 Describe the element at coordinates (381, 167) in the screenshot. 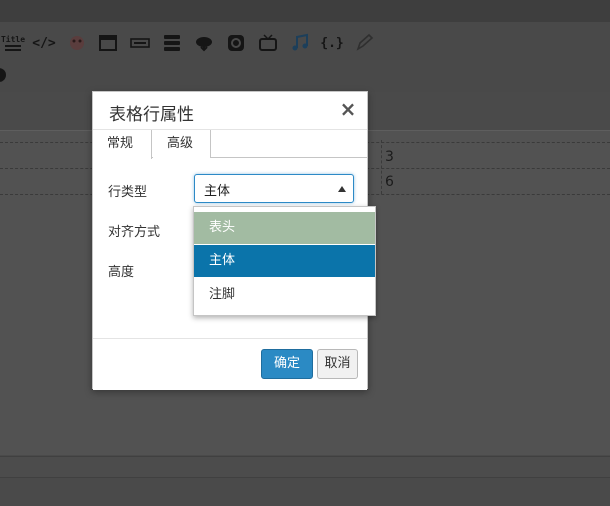

I see `table-column-border` at that location.